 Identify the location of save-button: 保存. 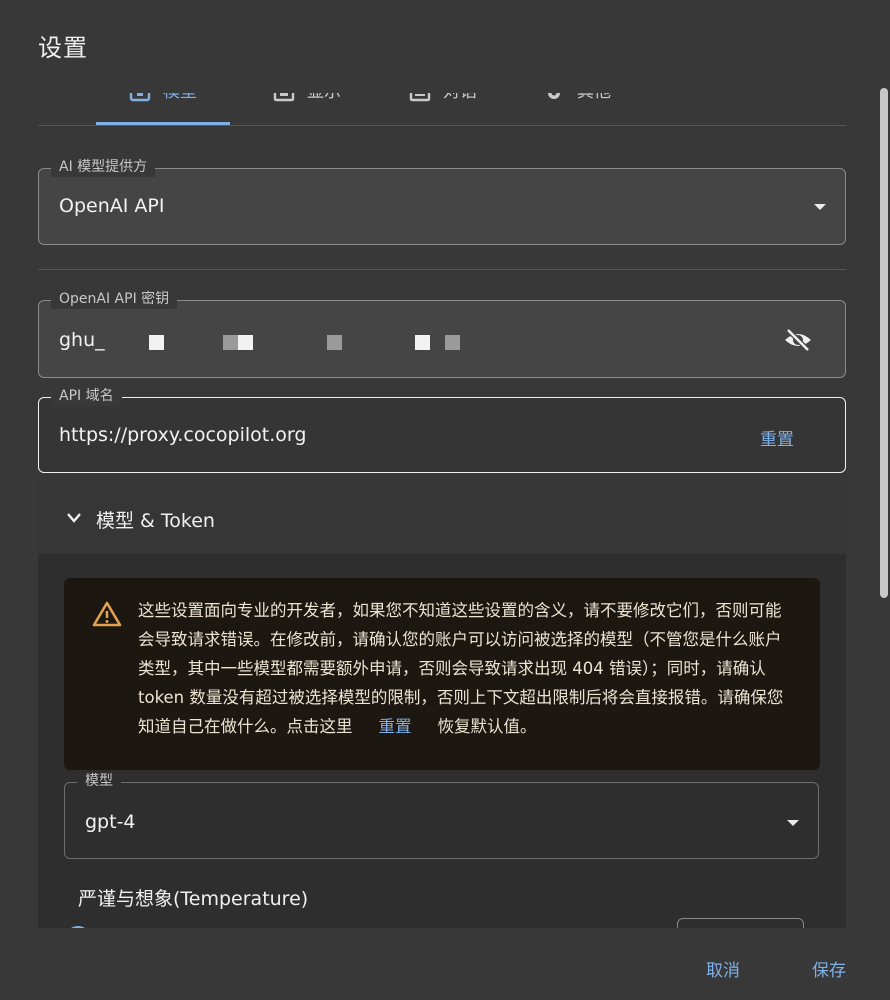
(829, 968).